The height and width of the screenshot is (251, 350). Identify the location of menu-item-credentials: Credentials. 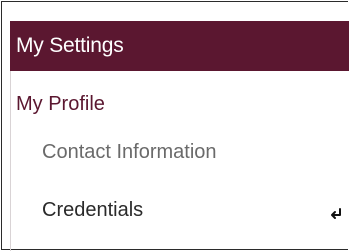
(92, 210).